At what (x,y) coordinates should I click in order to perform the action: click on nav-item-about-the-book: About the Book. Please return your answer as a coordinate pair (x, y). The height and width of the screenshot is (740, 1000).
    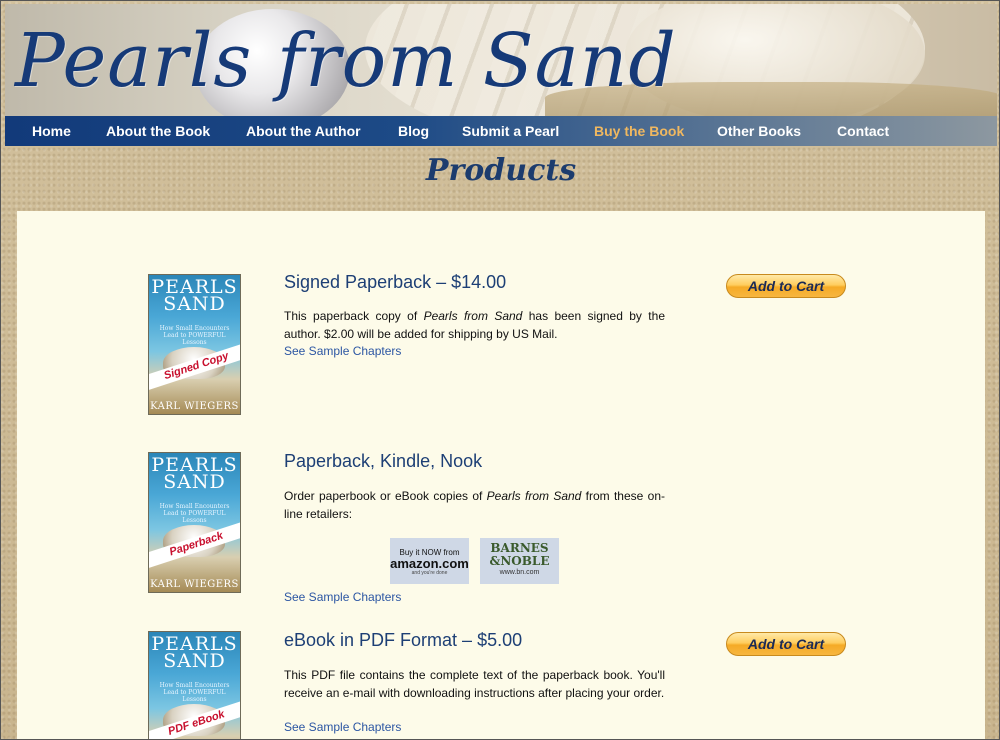
    Looking at the image, I should click on (158, 131).